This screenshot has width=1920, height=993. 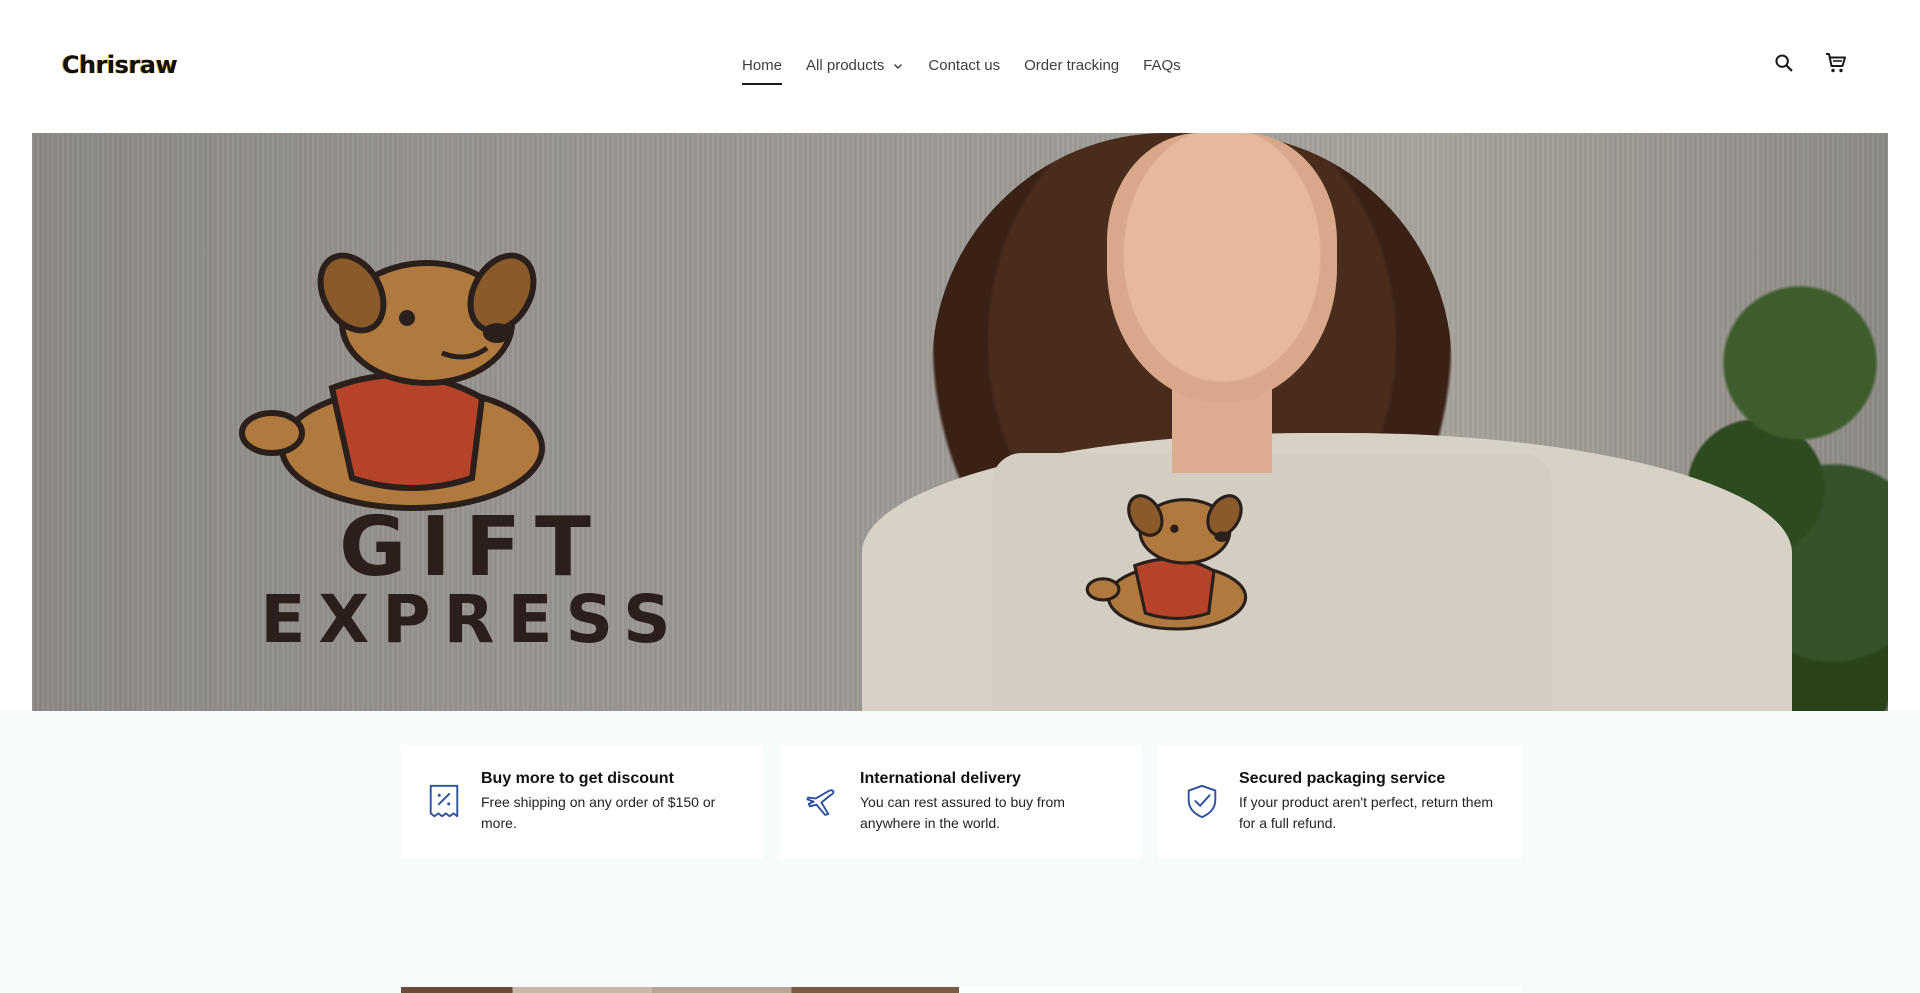 I want to click on nav-label-all-products: All products, so click(x=845, y=65).